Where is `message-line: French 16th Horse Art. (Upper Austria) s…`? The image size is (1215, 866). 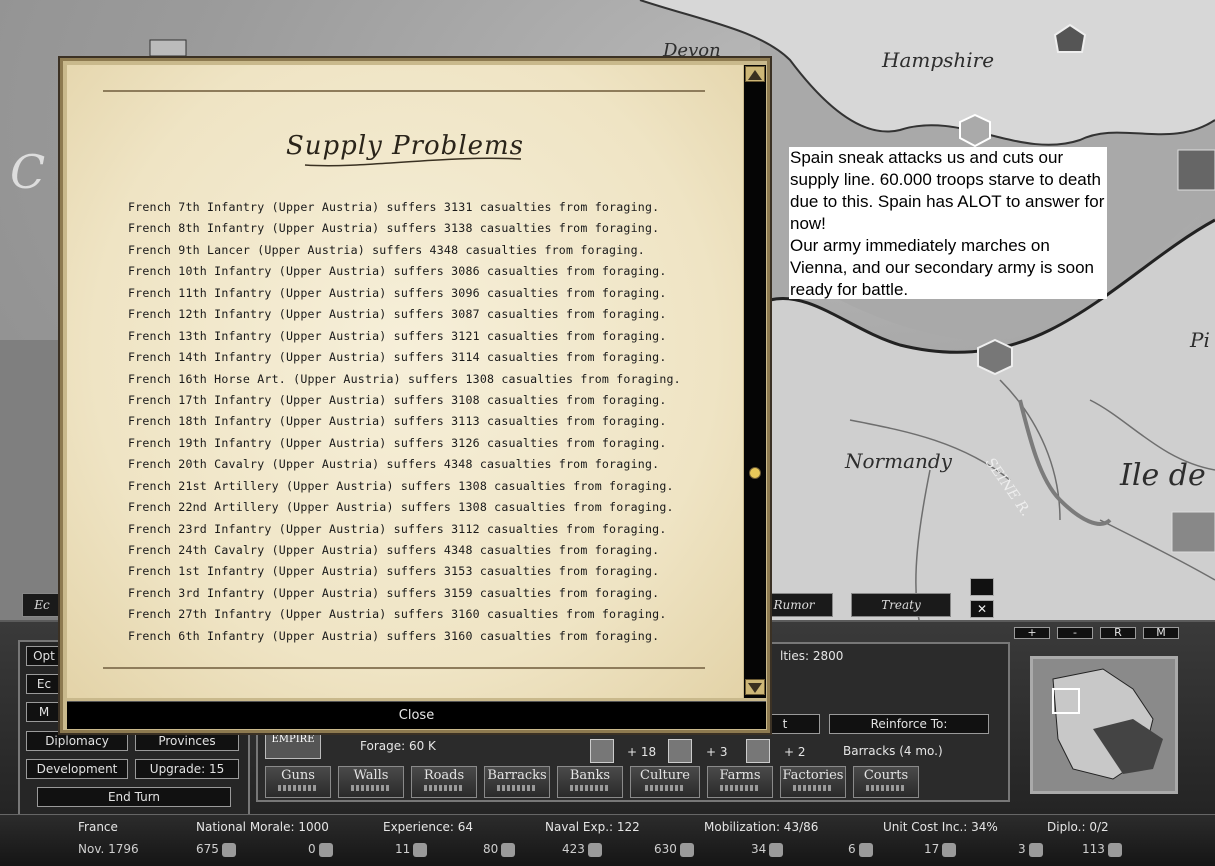 message-line: French 16th Horse Art. (Upper Austria) s… is located at coordinates (404, 378).